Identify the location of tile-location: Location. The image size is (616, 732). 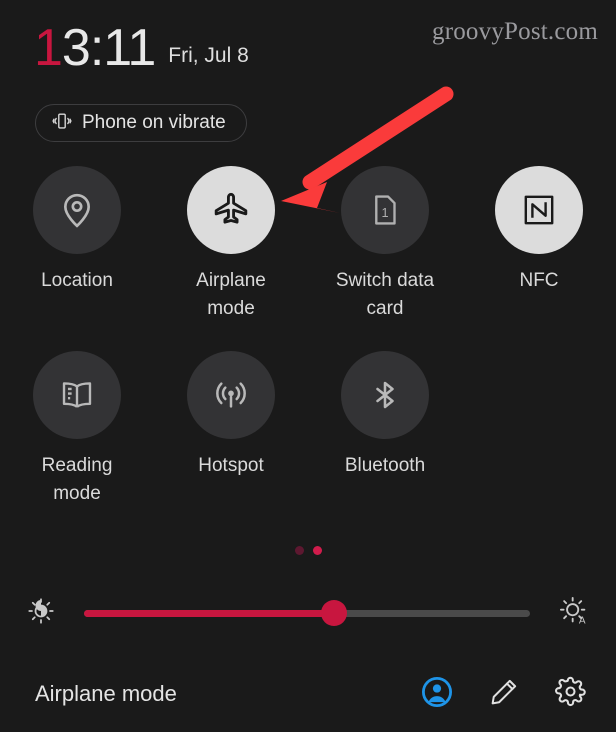
(77, 244).